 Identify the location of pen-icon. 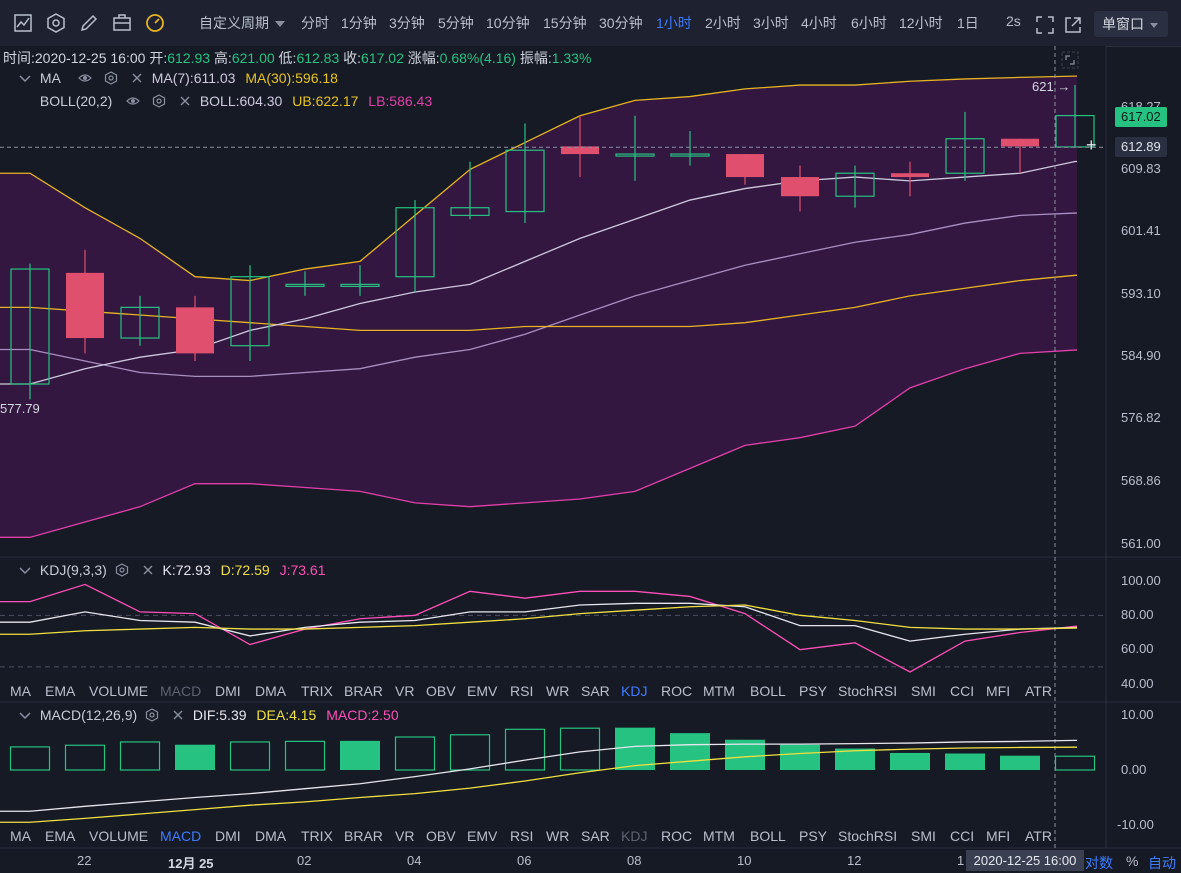
(89, 23).